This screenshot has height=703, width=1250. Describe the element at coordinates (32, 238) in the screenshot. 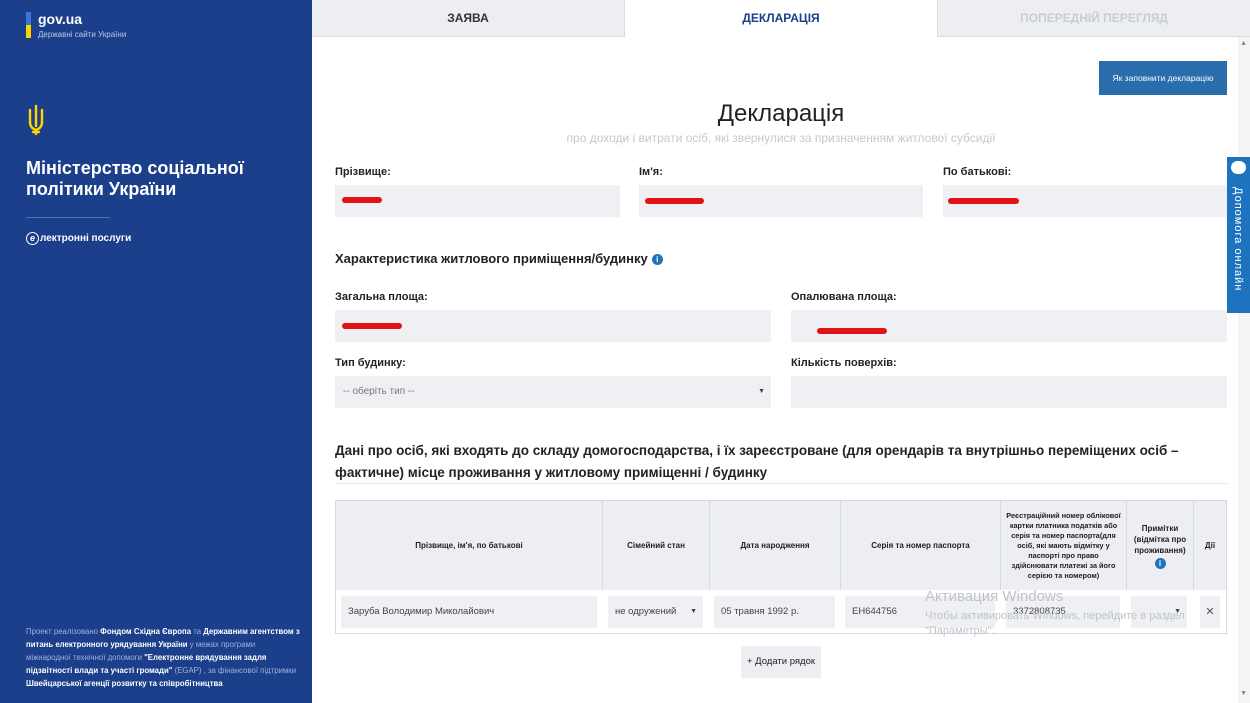

I see `e-logo-icon: е` at that location.